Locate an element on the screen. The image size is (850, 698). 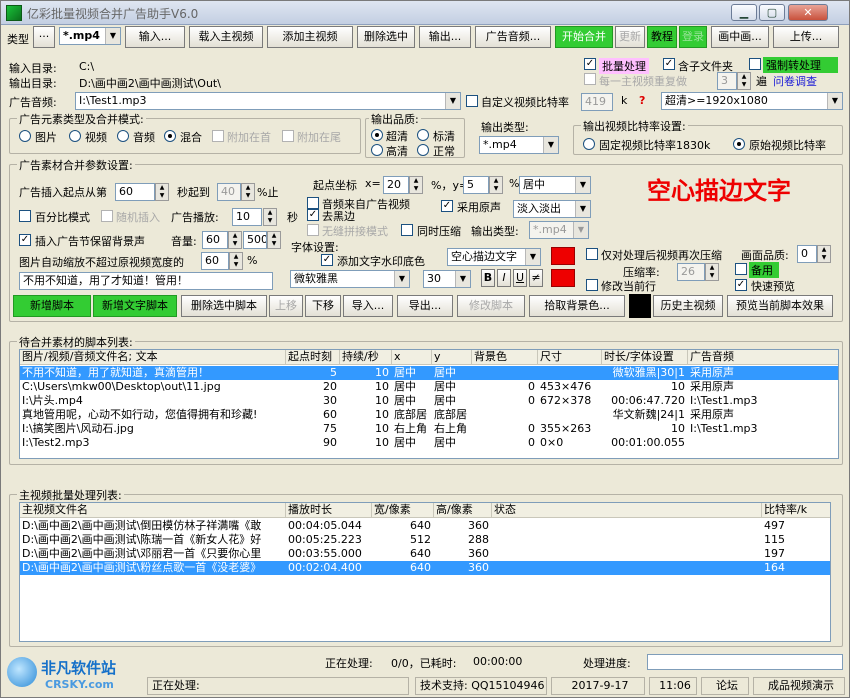
bg-color-swatch is located at coordinates (640, 306).